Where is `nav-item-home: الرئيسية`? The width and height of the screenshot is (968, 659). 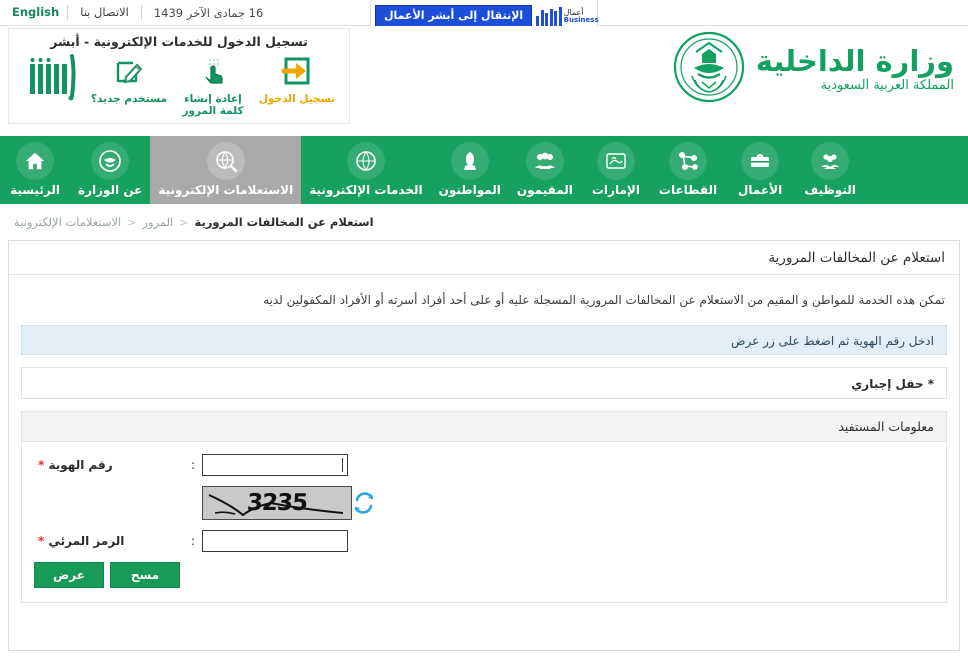
nav-item-home: الرئيسية is located at coordinates (35, 170).